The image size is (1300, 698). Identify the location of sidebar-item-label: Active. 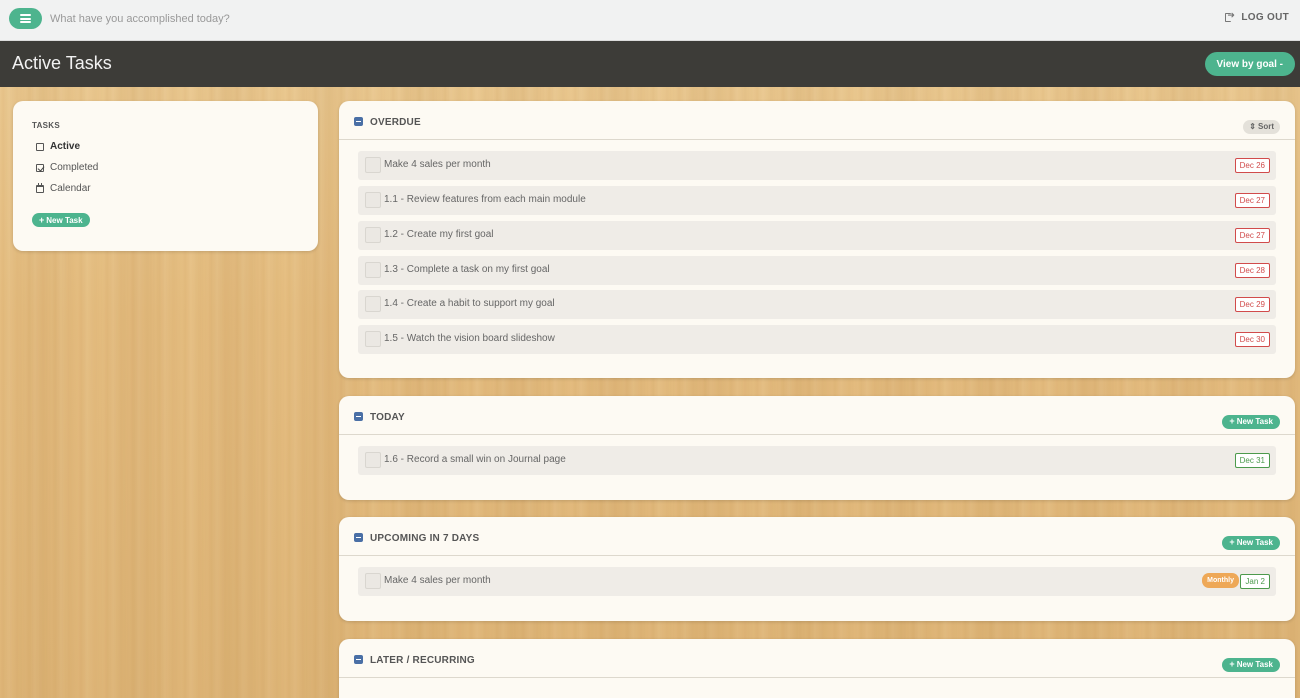
(65, 146).